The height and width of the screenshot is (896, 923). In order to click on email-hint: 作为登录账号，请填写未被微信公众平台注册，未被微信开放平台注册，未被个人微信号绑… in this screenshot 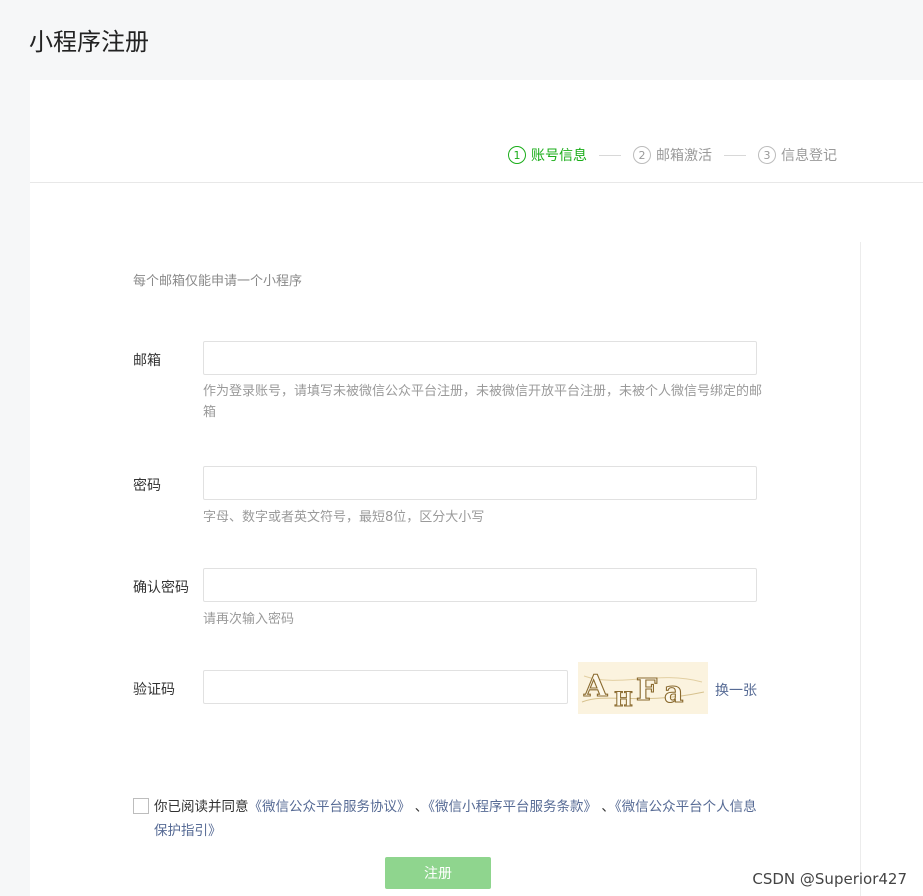, I will do `click(483, 402)`.